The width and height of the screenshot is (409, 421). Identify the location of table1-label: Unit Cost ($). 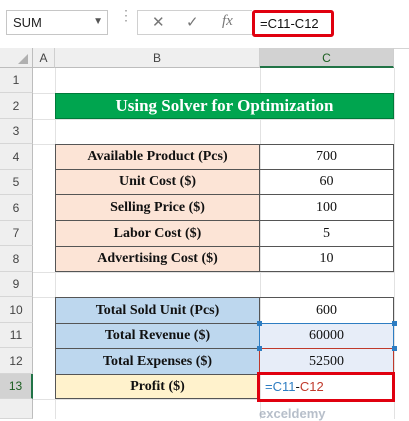
(157, 182).